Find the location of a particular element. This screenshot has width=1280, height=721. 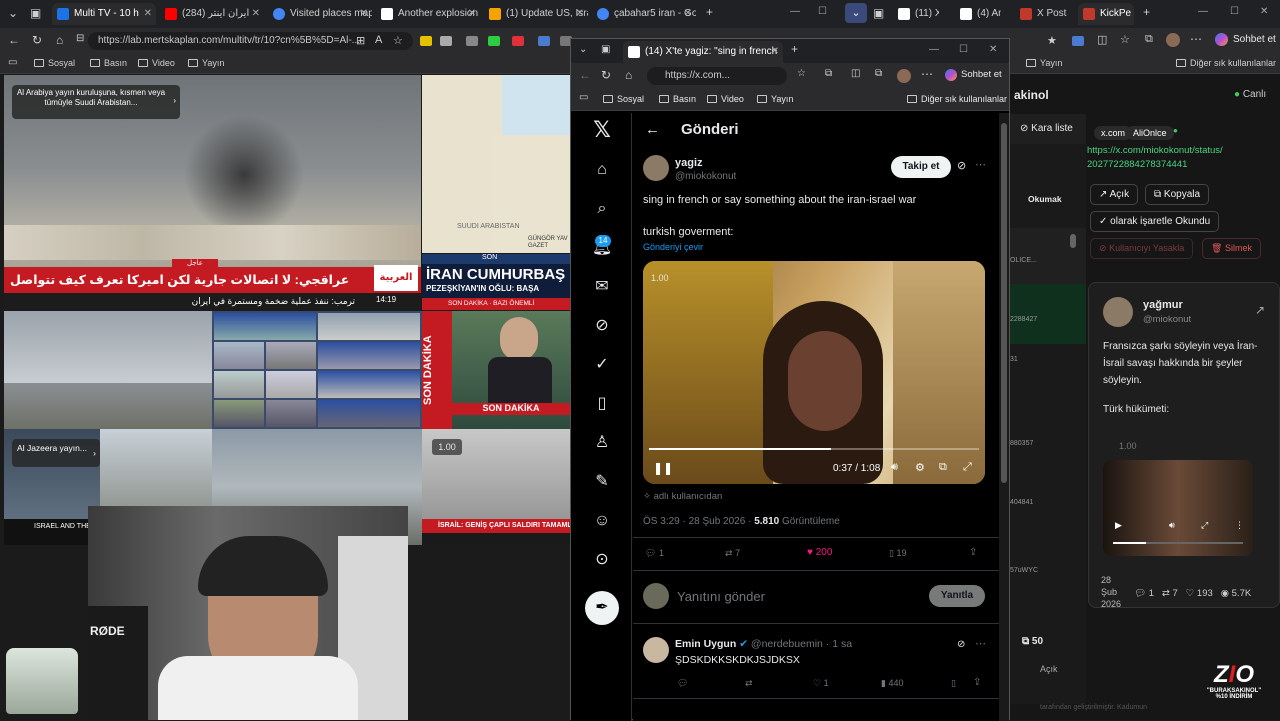

more-options-icon: ⋯ is located at coordinates (980, 164).